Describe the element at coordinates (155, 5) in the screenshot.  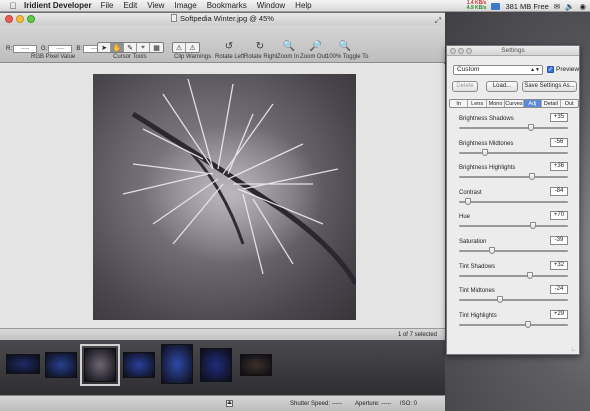
I see `menu-view: View` at that location.